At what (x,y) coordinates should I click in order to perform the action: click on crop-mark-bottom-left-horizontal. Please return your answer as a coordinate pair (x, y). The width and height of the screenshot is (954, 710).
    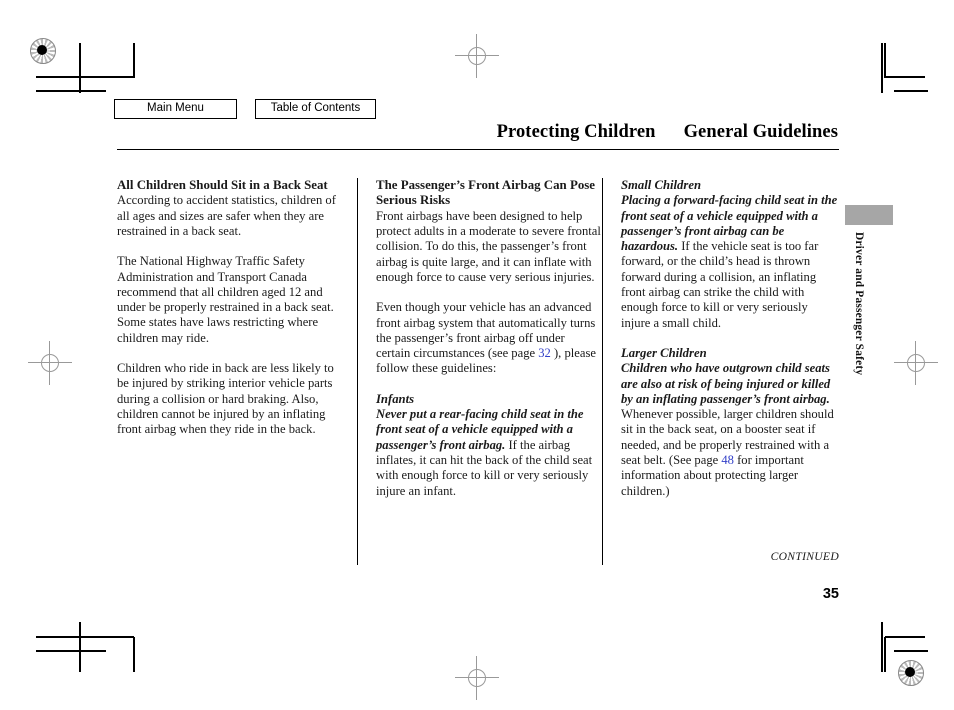
    Looking at the image, I should click on (85, 637).